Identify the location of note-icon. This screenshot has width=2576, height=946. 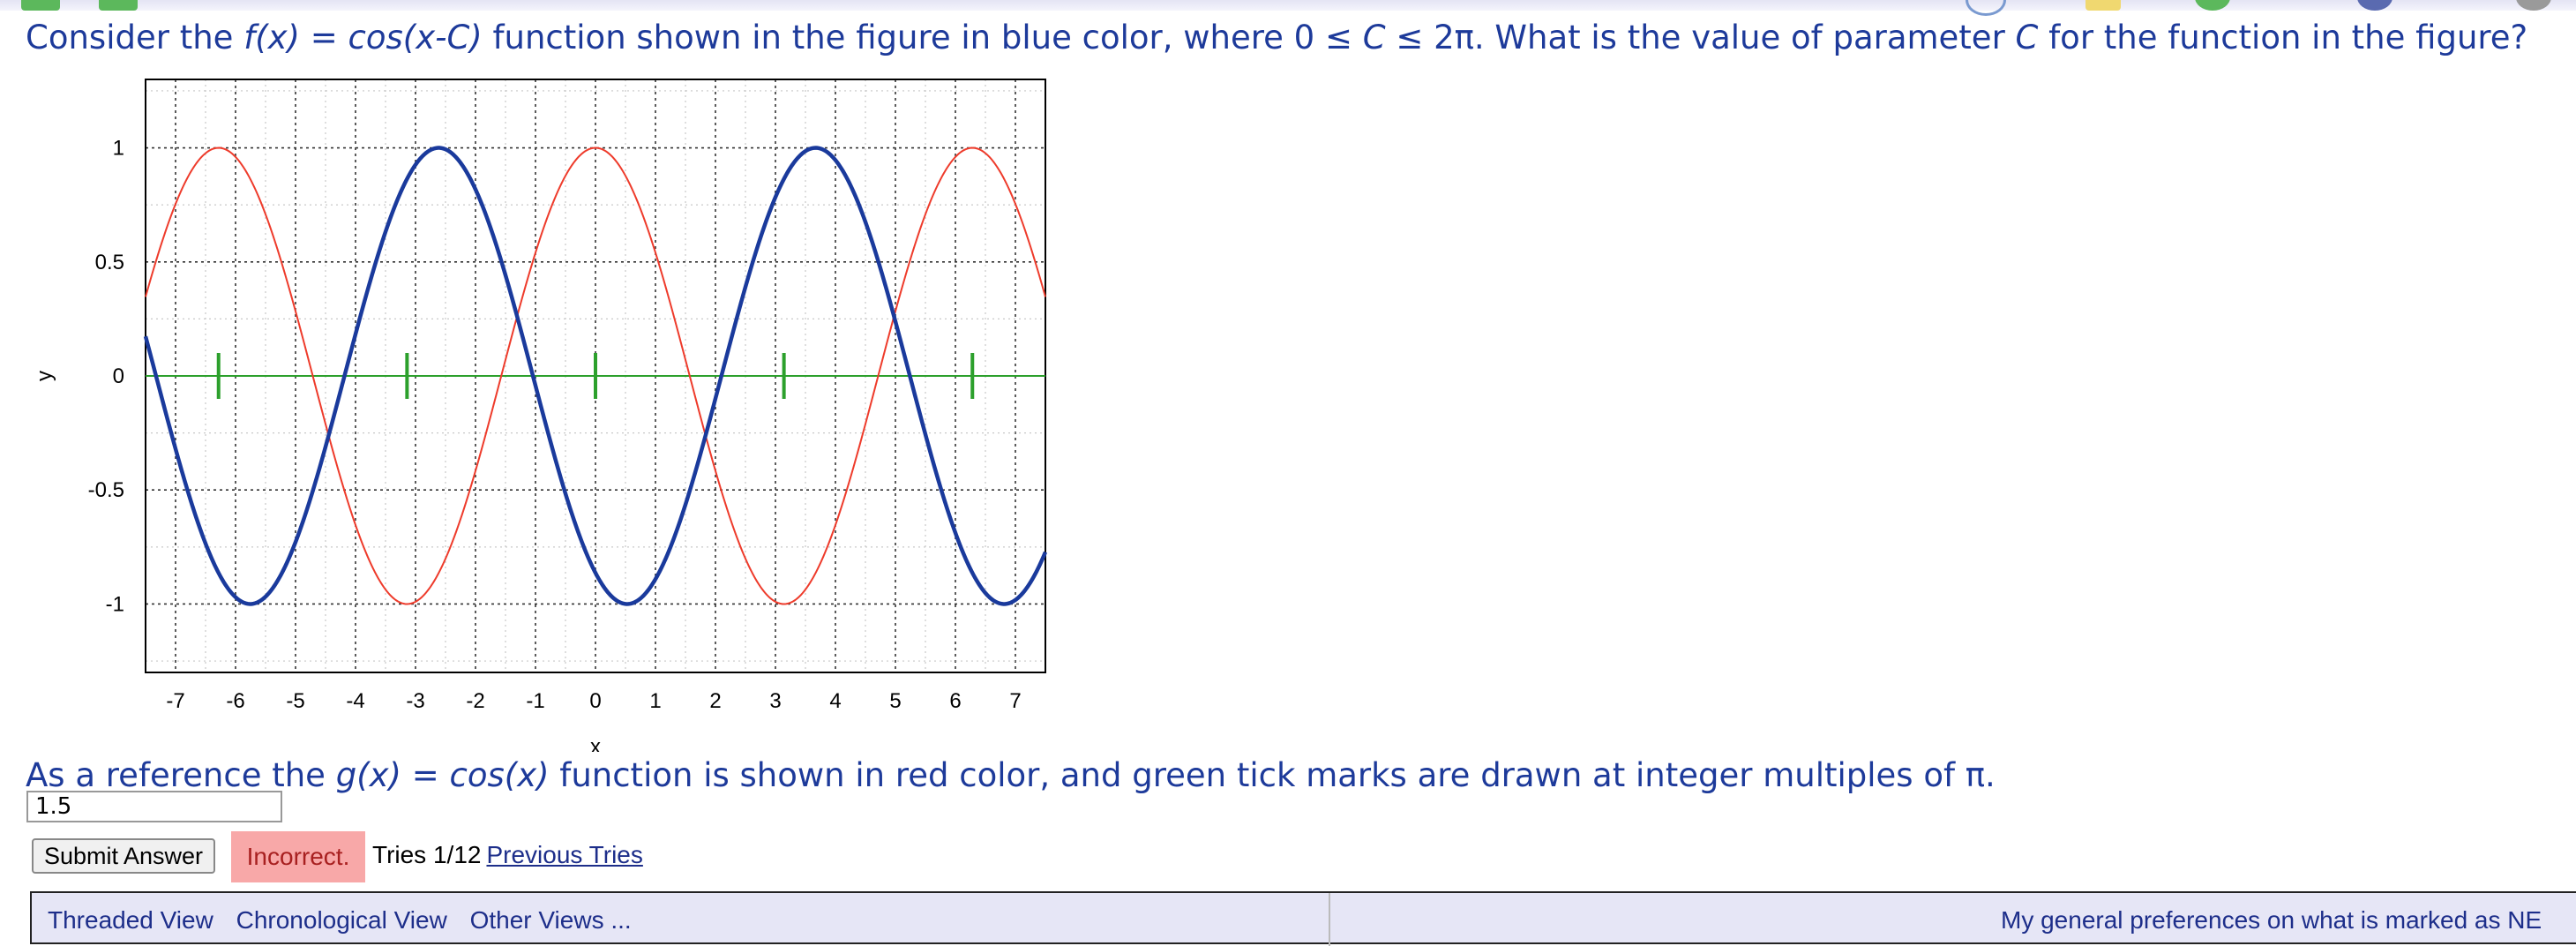
(2103, 5).